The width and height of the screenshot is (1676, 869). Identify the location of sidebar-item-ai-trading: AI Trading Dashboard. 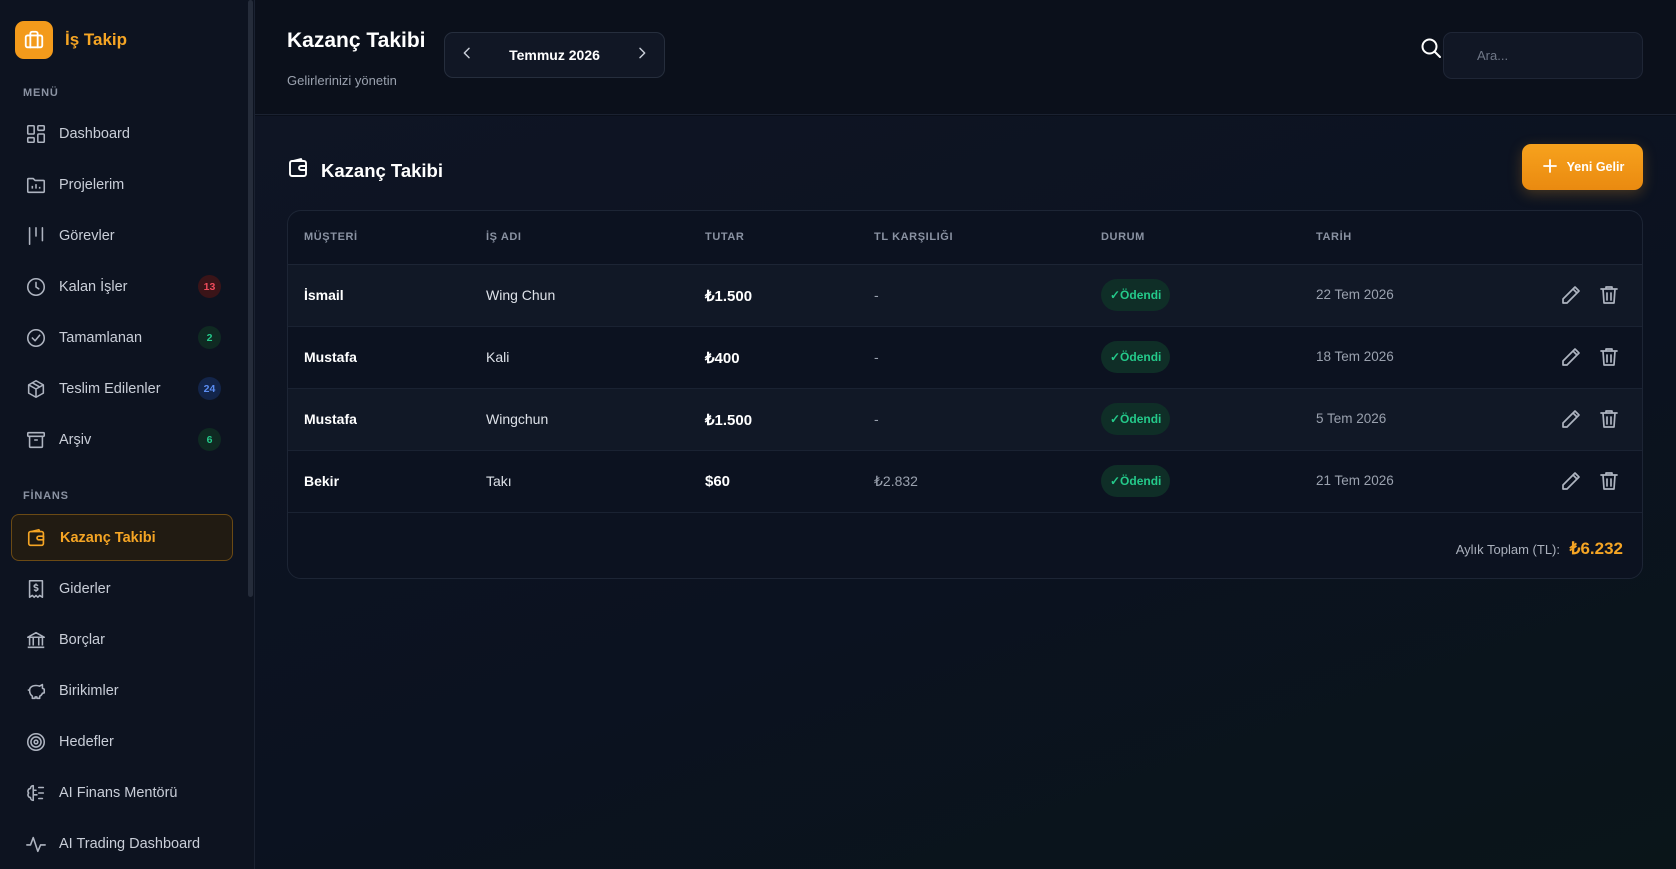
(122, 843).